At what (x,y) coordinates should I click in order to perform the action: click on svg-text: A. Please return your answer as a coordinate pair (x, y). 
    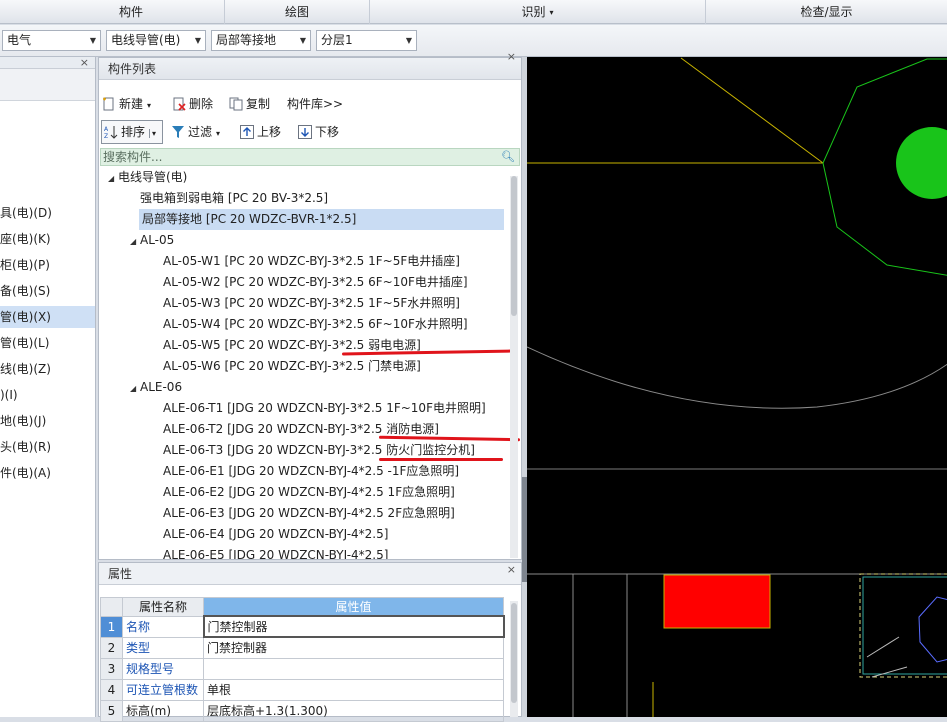
    Looking at the image, I should click on (106, 129).